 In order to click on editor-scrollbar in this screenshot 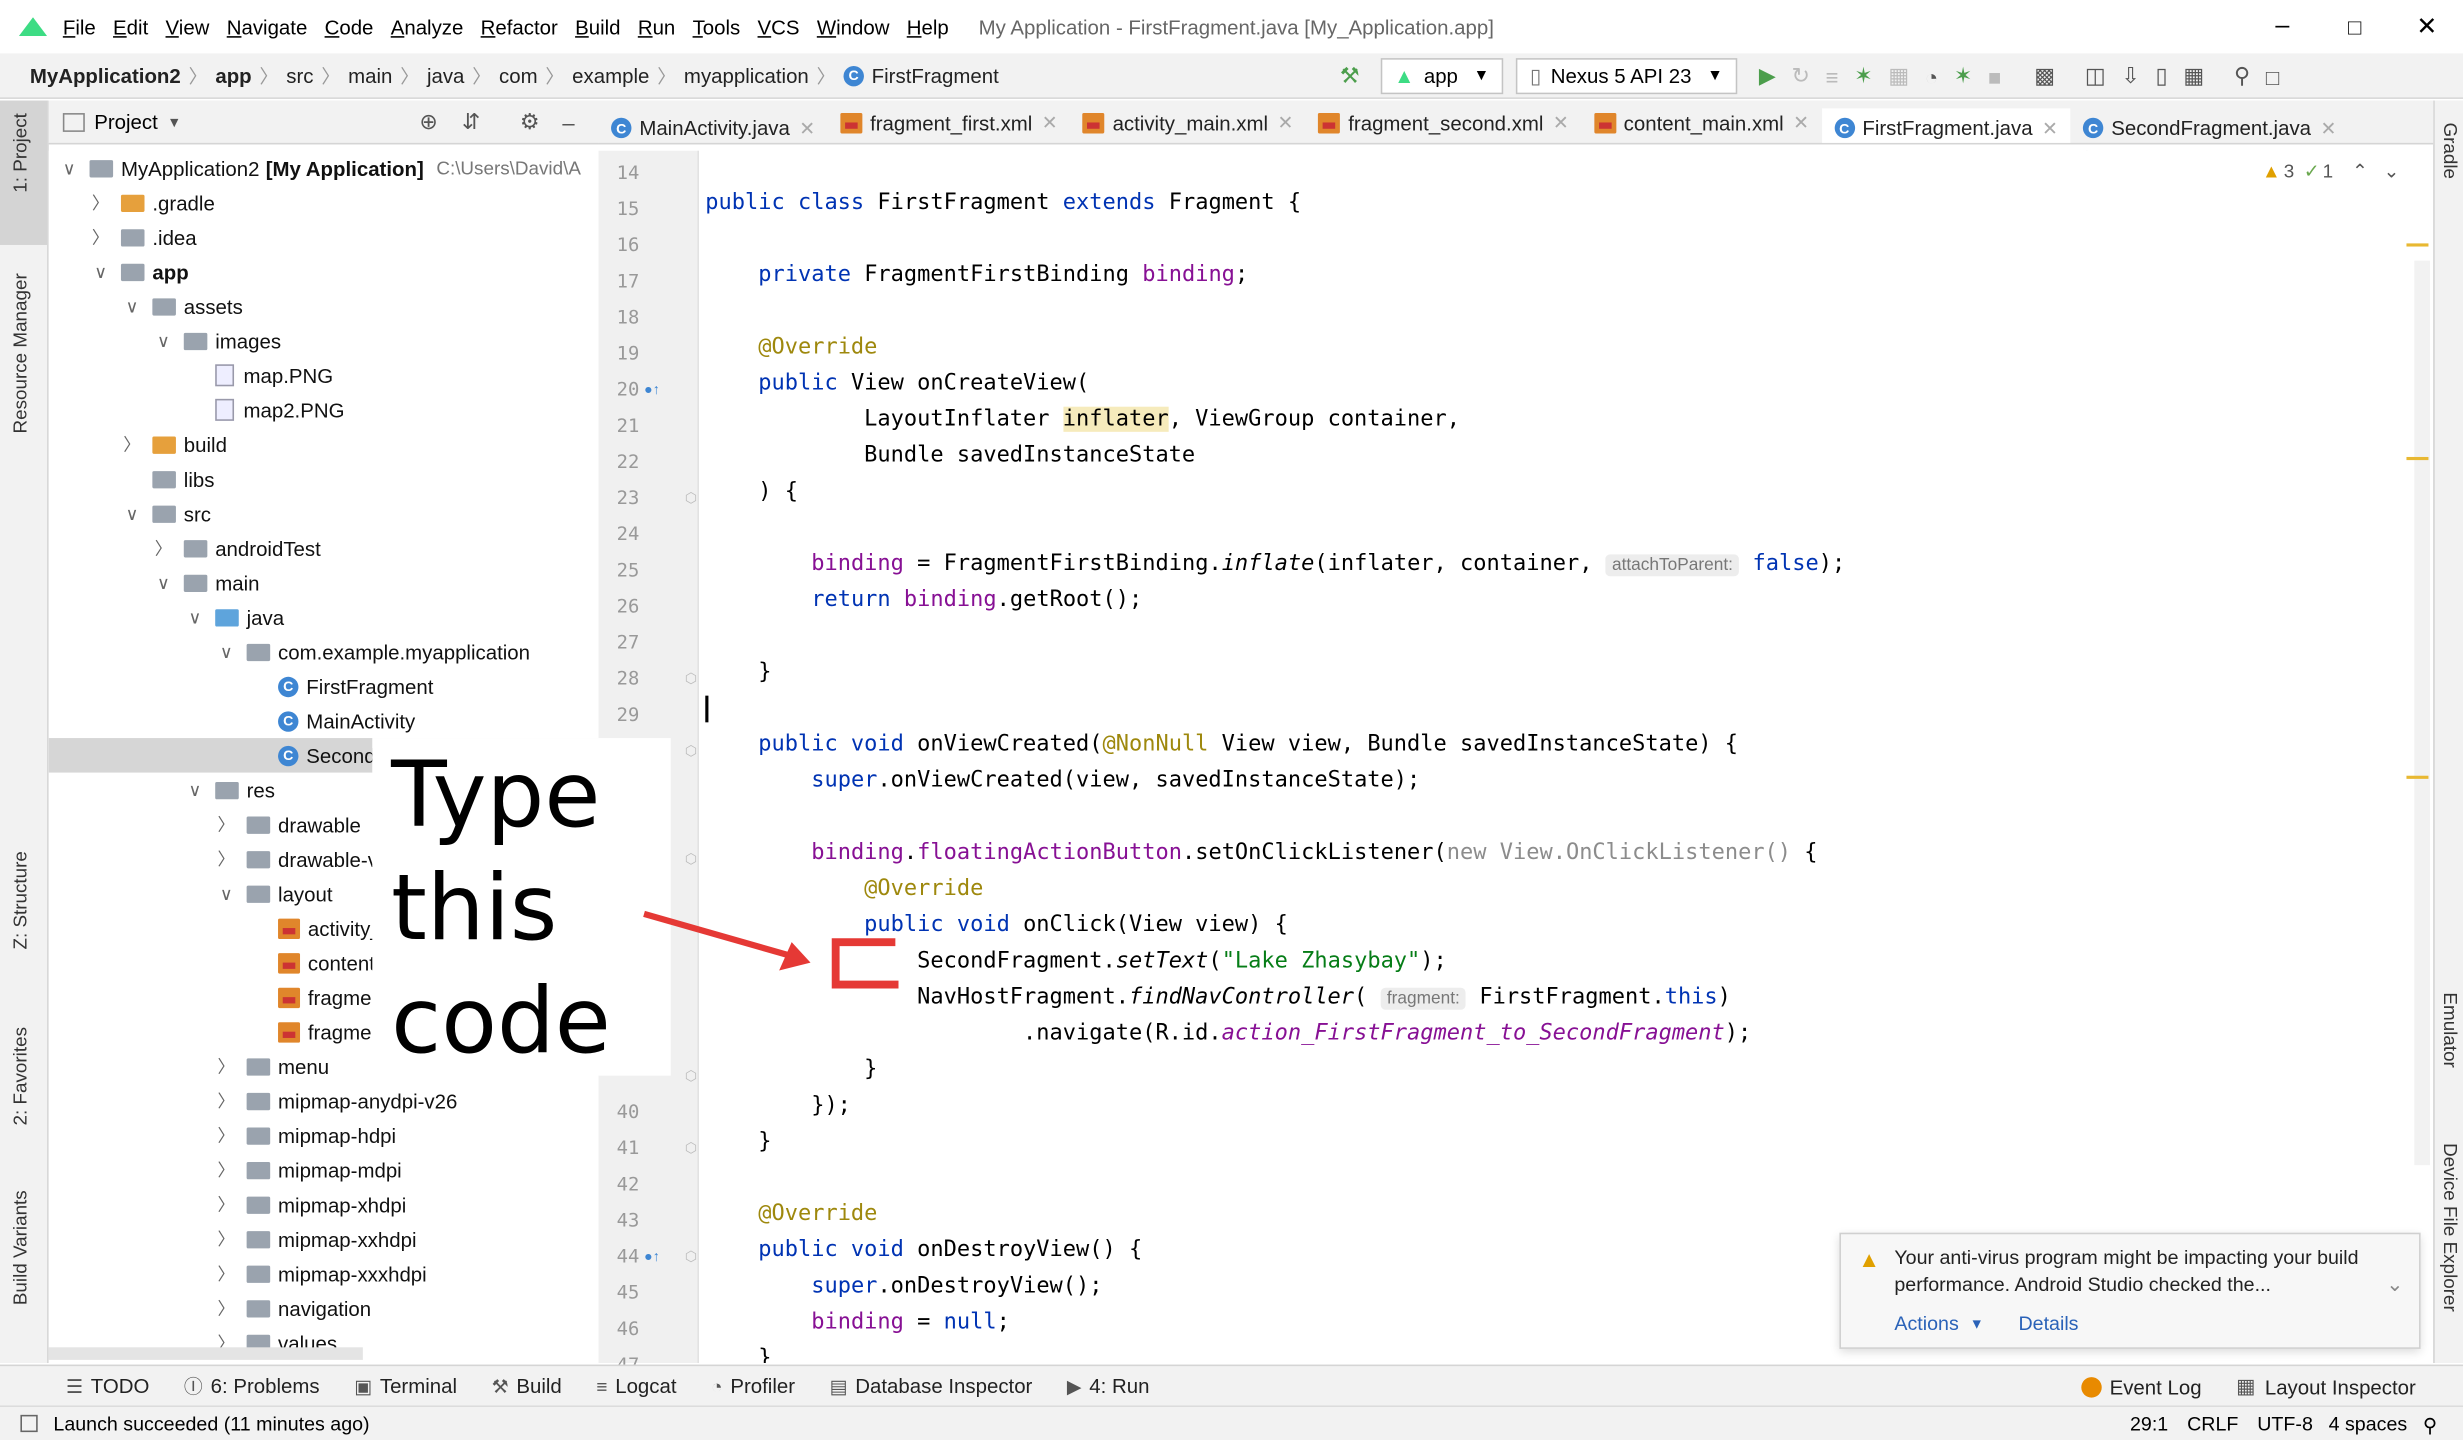, I will do `click(2422, 713)`.